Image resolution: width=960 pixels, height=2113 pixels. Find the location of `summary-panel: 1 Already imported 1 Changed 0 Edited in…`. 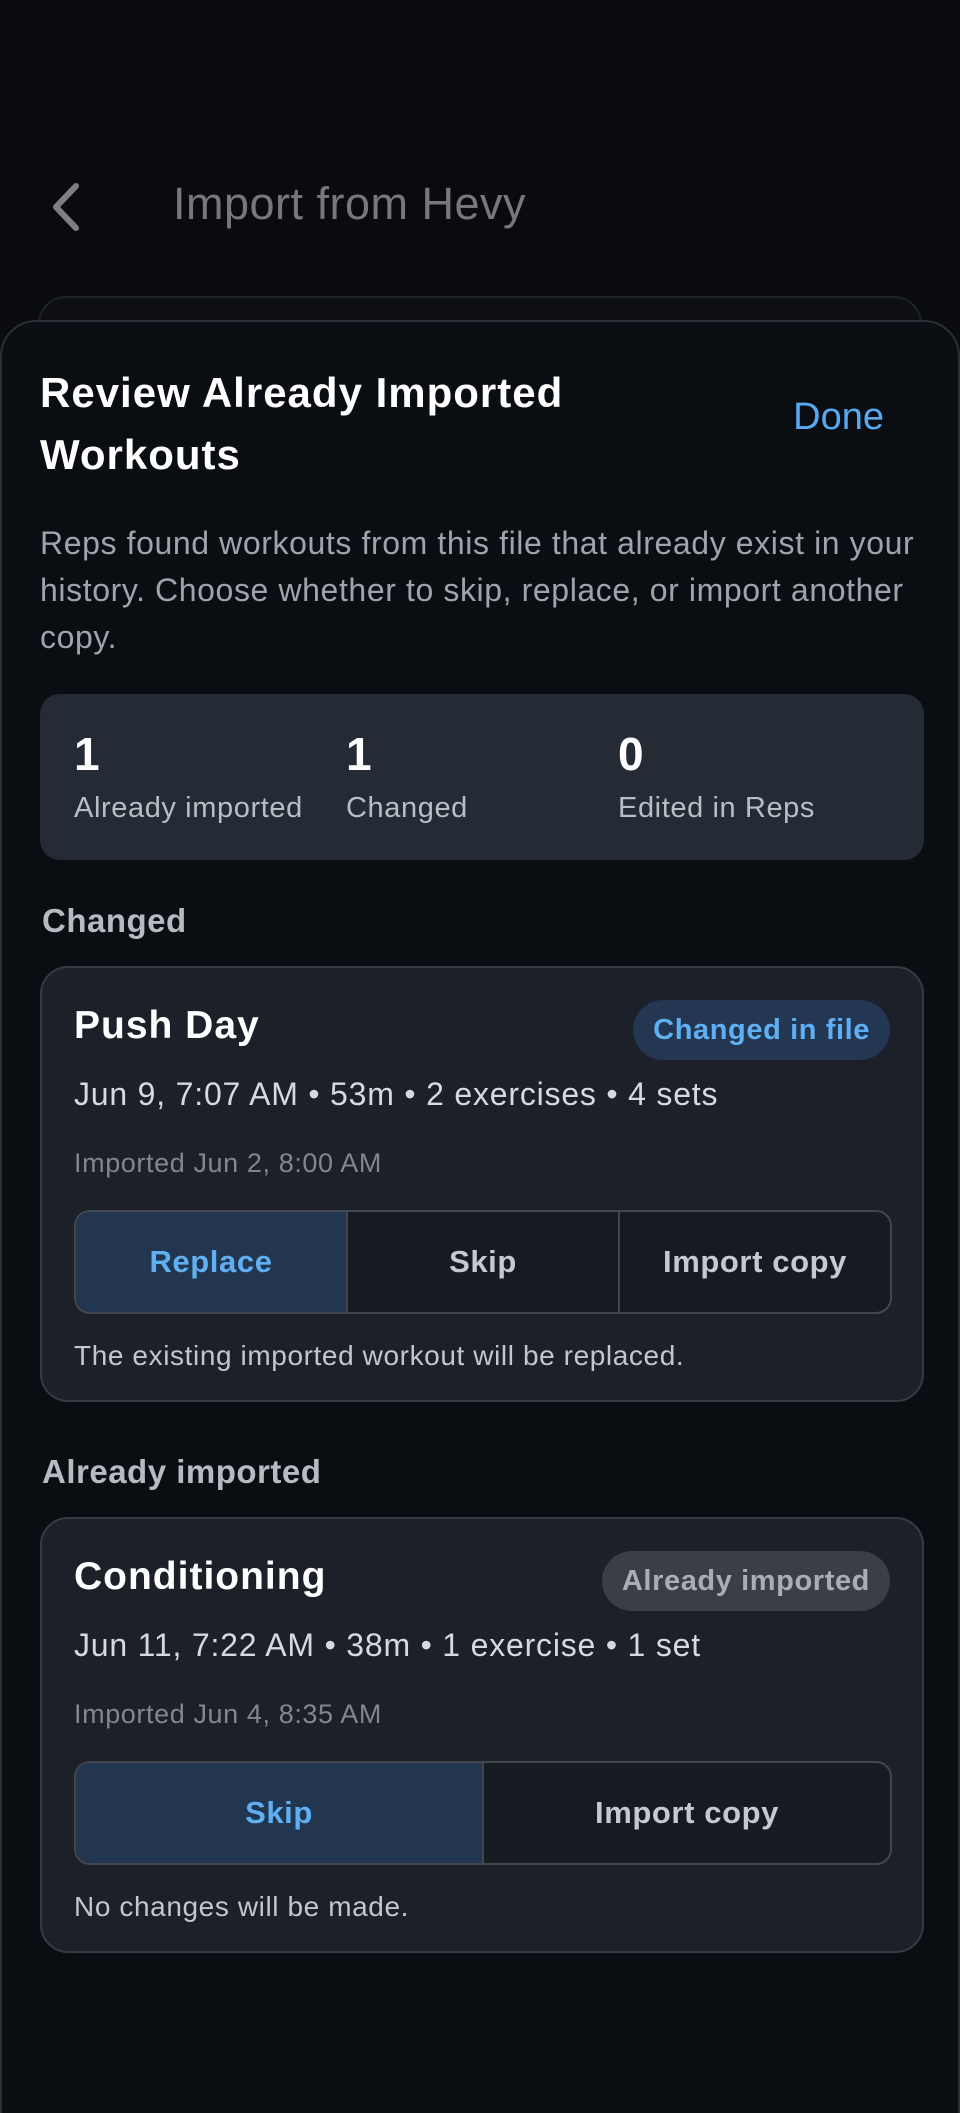

summary-panel: 1 Already imported 1 Changed 0 Edited in… is located at coordinates (482, 777).